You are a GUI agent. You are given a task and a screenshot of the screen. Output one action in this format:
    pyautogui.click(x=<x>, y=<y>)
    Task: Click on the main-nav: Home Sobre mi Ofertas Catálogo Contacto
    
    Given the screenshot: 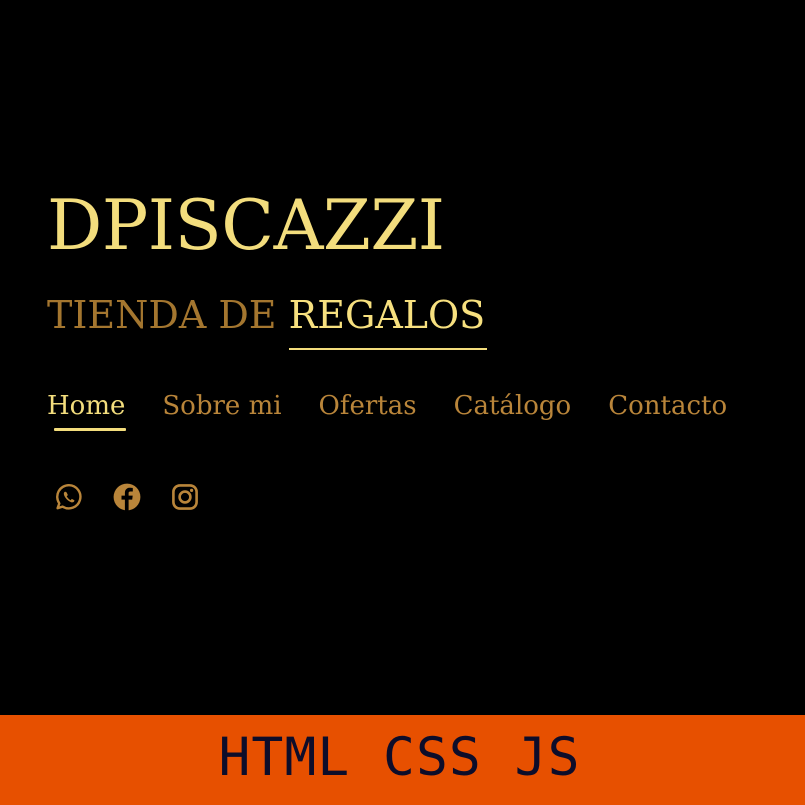 What is the action you would take?
    pyautogui.click(x=405, y=408)
    